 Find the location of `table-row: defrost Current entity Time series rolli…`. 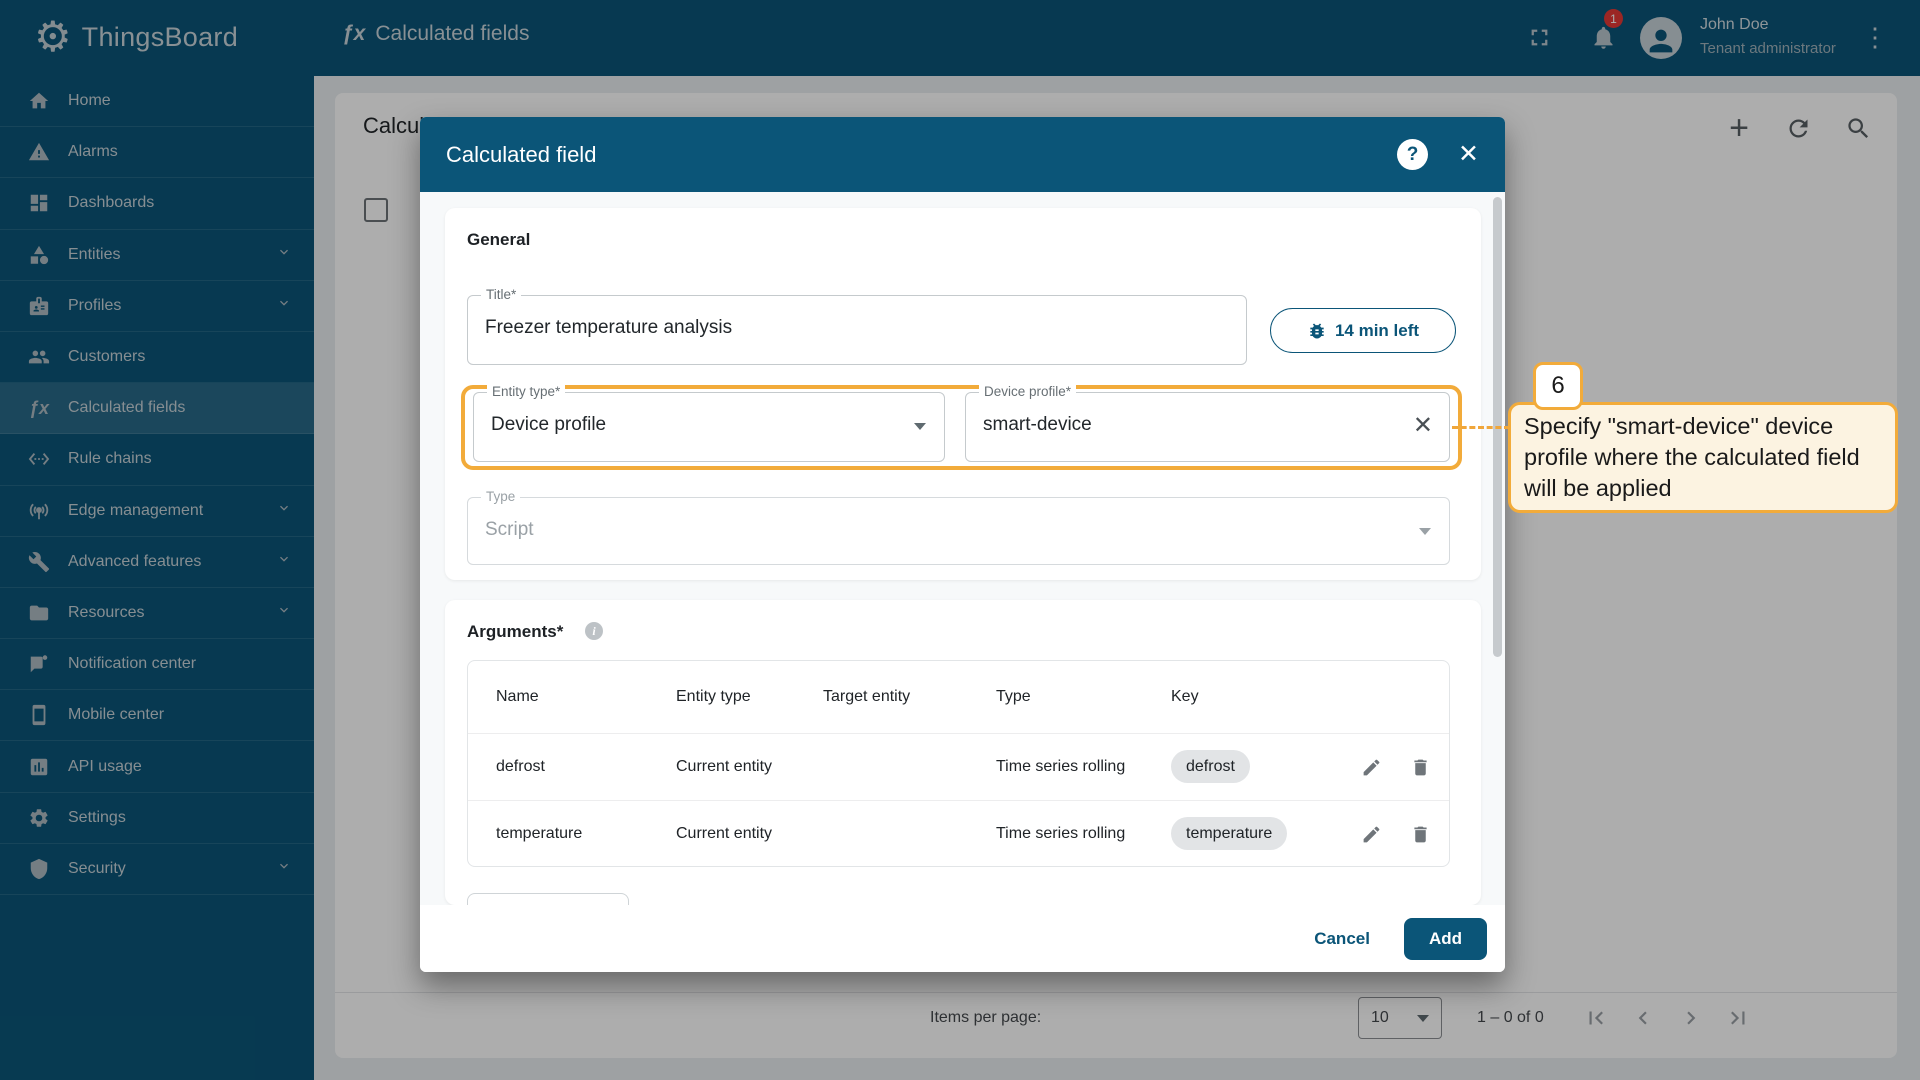

table-row: defrost Current entity Time series rolli… is located at coordinates (958, 766).